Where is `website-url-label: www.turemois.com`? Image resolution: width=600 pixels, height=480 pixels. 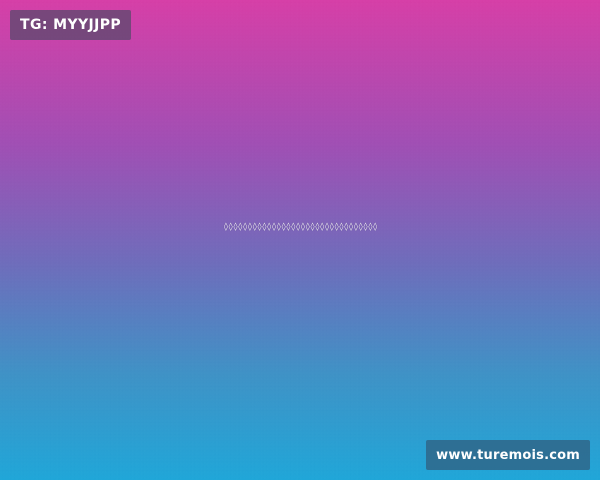 website-url-label: www.turemois.com is located at coordinates (508, 455).